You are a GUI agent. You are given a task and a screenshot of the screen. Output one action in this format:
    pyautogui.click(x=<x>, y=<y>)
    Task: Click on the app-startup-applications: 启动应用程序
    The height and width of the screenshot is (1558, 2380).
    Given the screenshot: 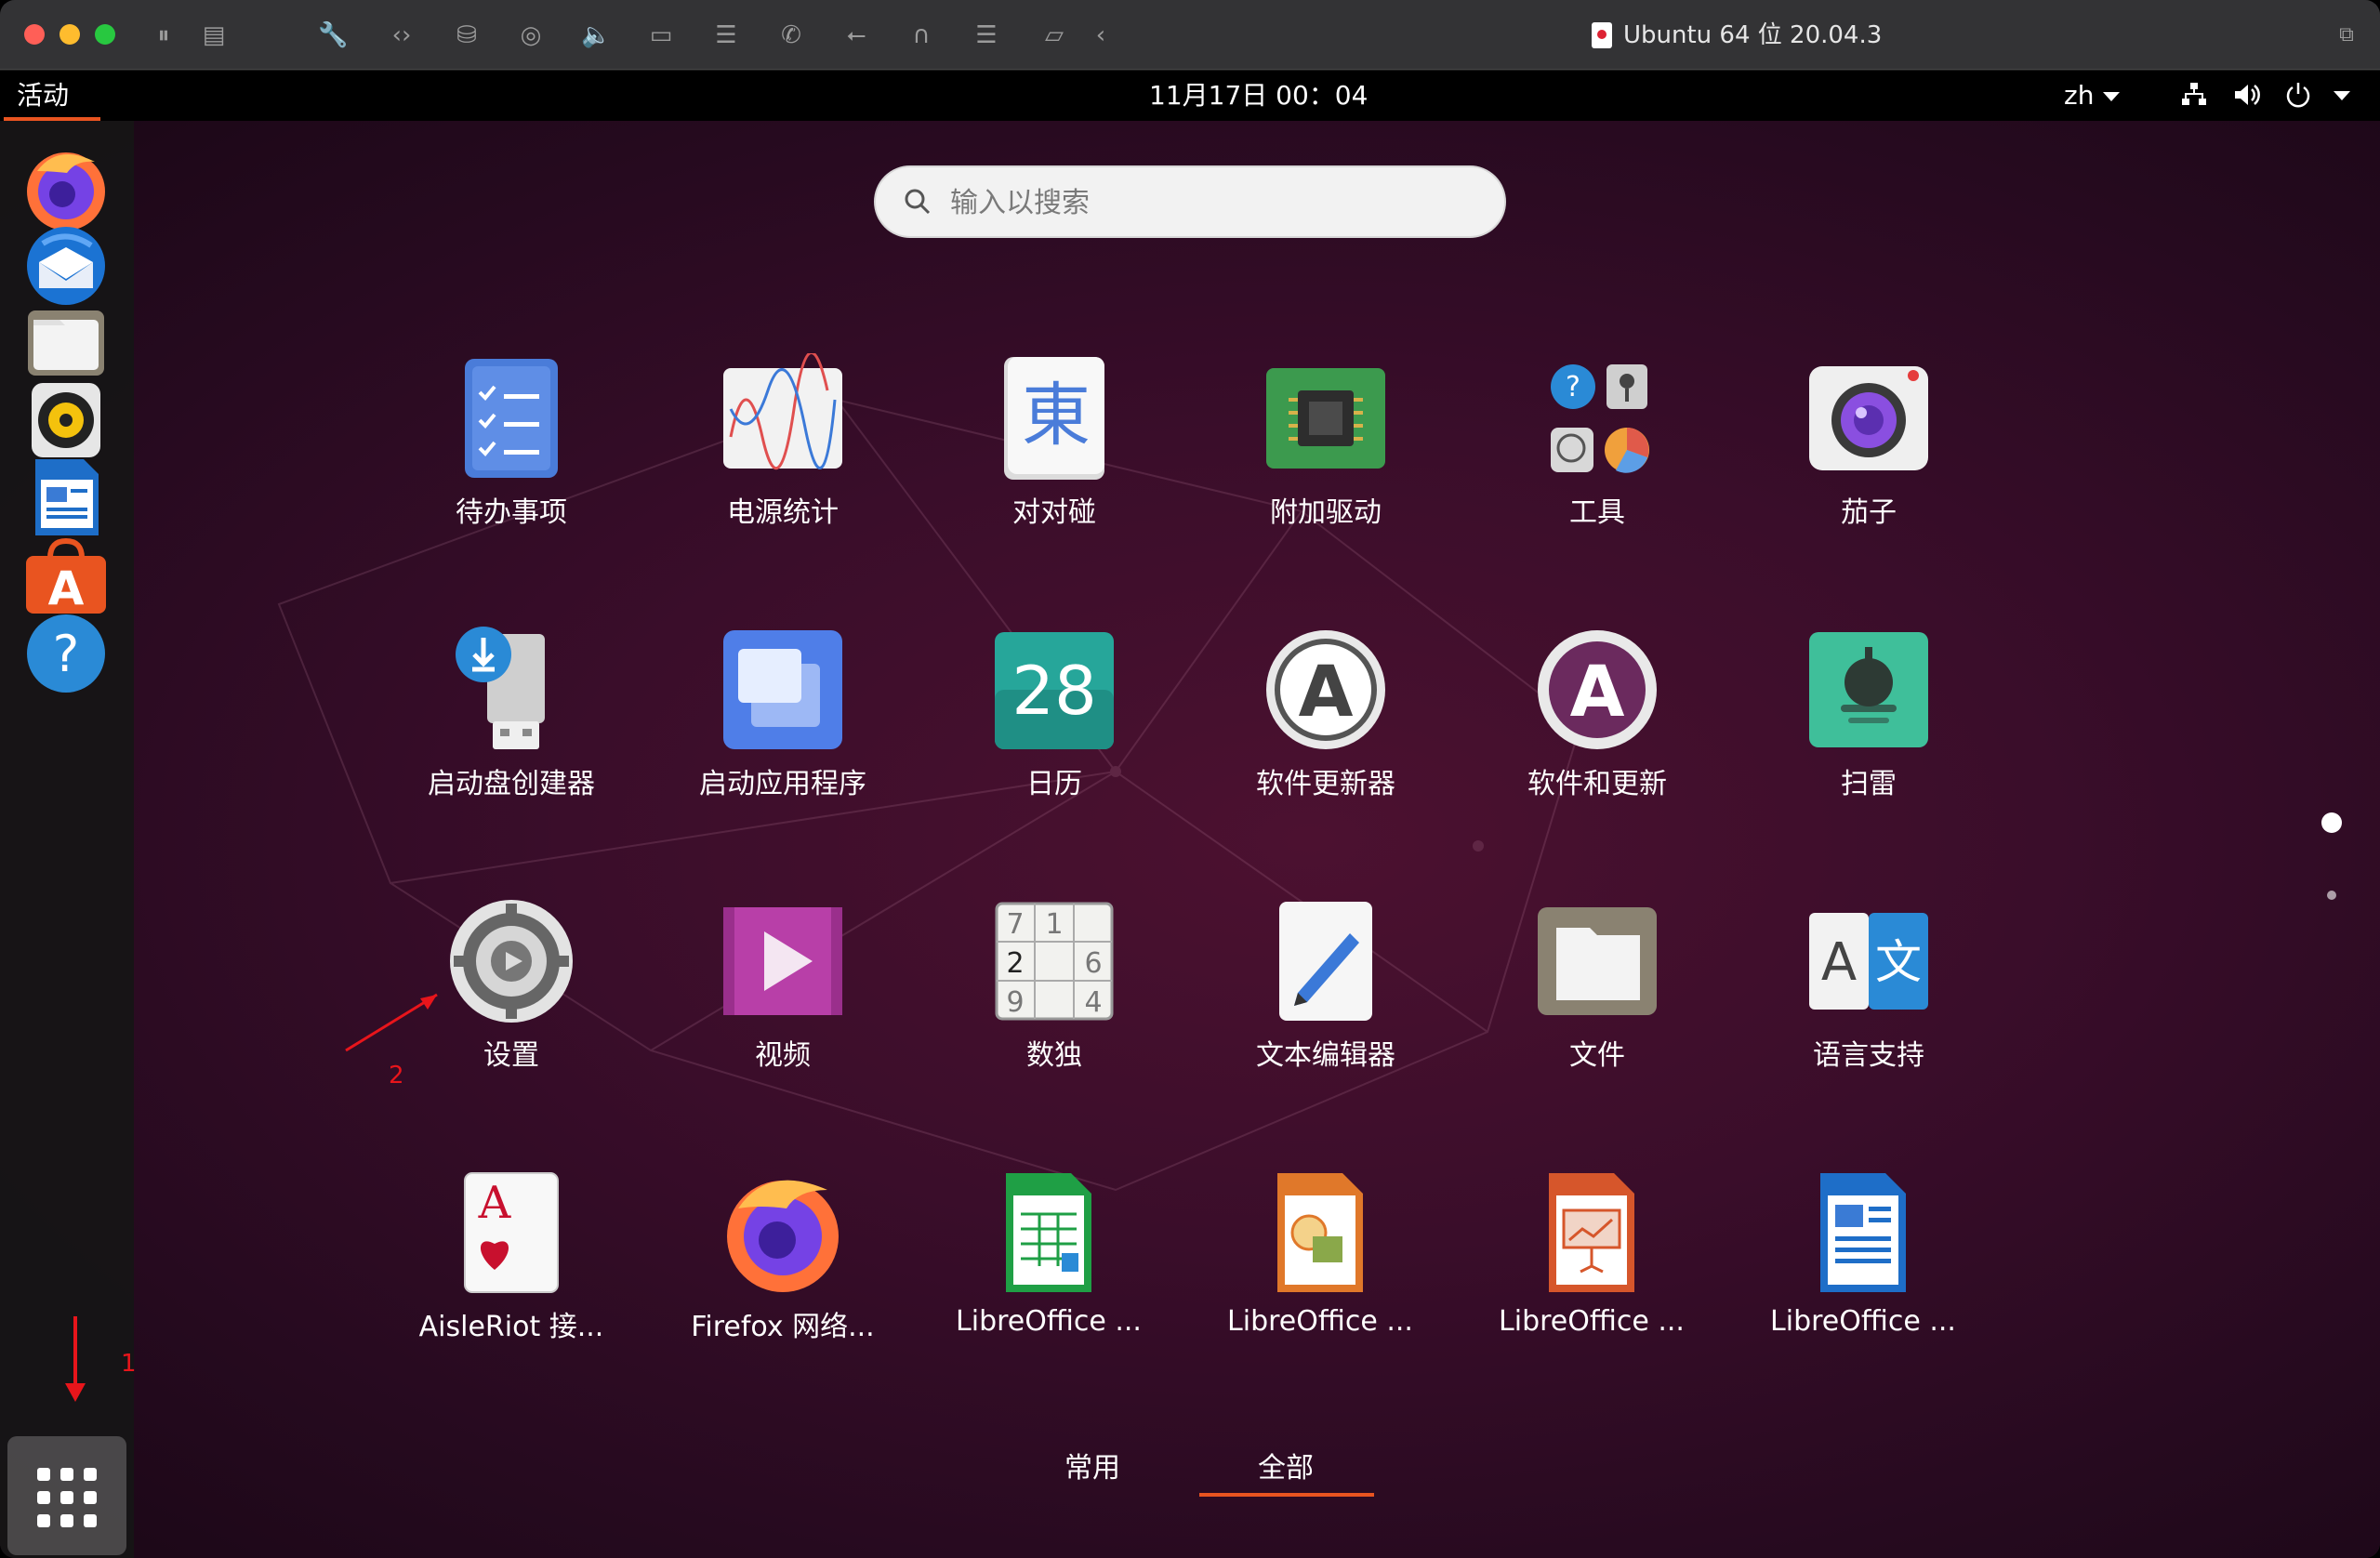 What is the action you would take?
    pyautogui.click(x=782, y=741)
    